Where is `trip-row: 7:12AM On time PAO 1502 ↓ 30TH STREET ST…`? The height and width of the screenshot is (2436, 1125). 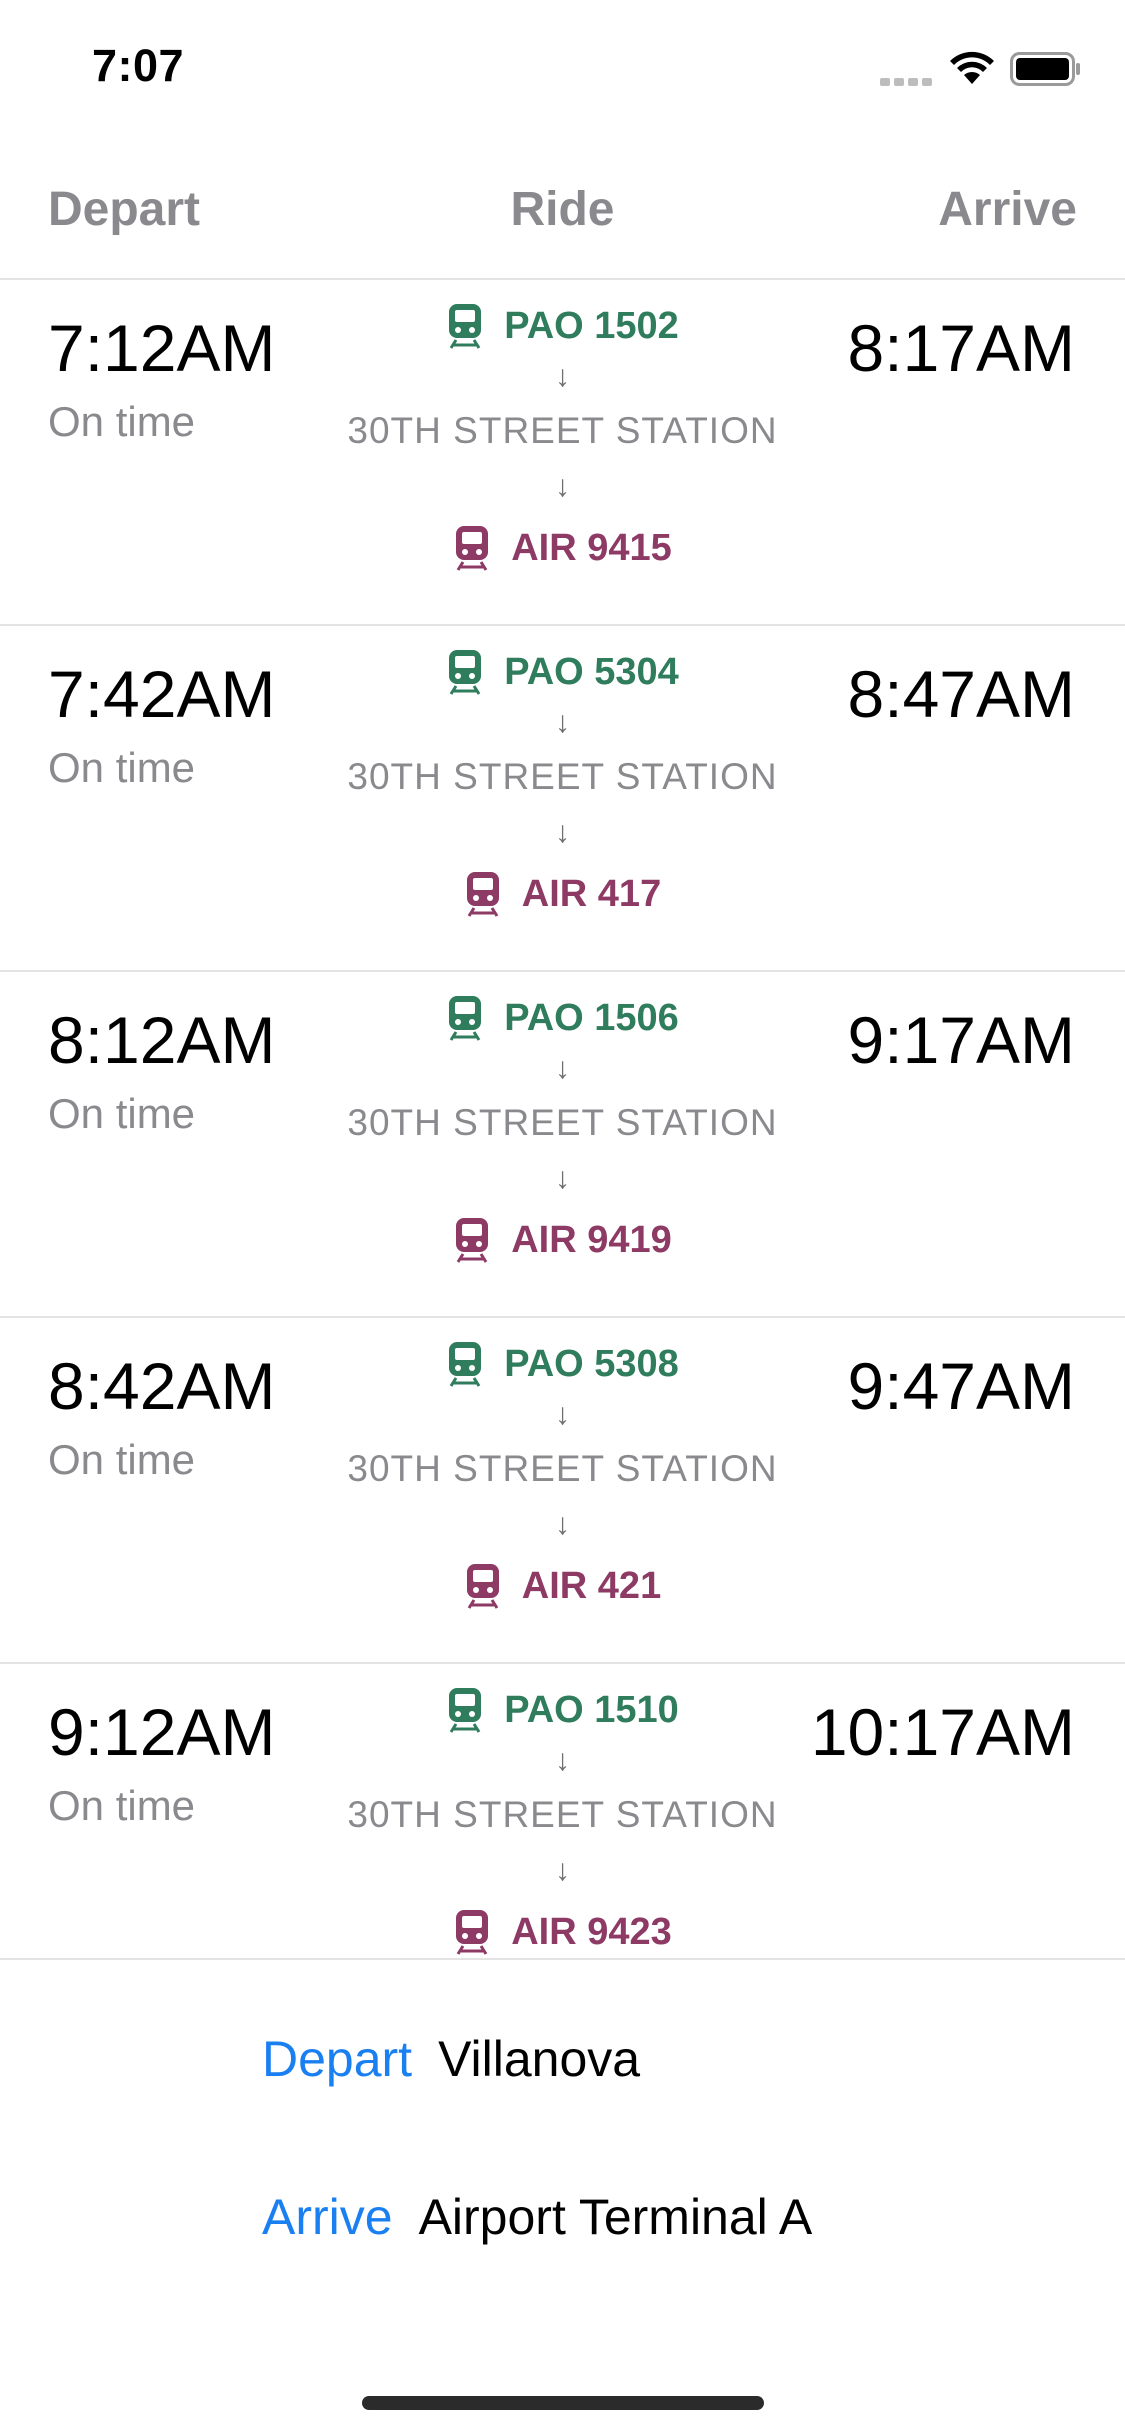 trip-row: 7:12AM On time PAO 1502 ↓ 30TH STREET ST… is located at coordinates (562, 453).